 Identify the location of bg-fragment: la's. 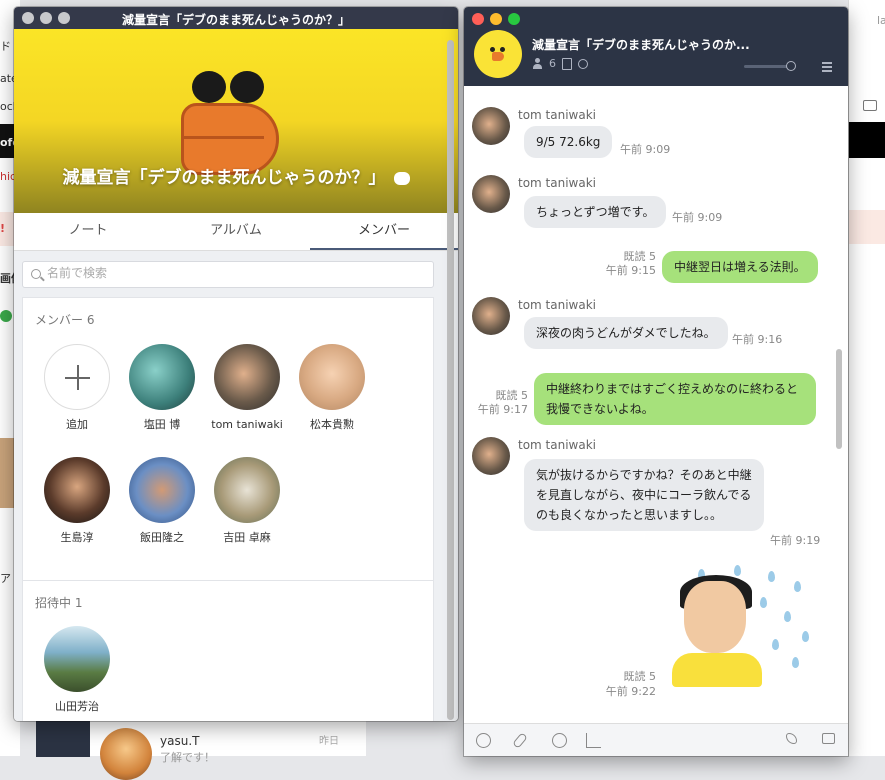
(881, 20).